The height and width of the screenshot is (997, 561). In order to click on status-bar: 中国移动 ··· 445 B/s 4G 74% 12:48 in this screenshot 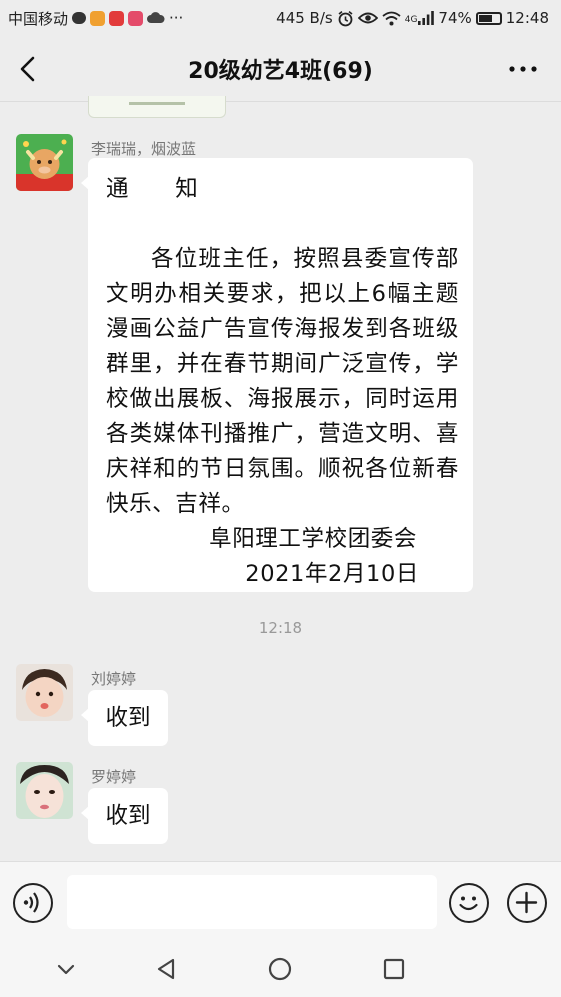, I will do `click(280, 18)`.